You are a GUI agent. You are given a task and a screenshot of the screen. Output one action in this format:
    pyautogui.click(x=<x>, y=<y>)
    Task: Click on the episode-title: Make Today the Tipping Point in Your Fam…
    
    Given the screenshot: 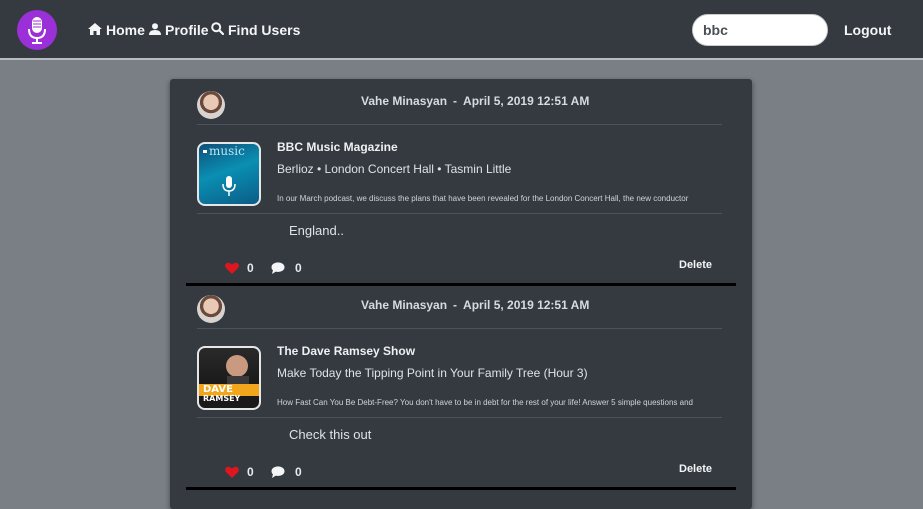 What is the action you would take?
    pyautogui.click(x=432, y=373)
    